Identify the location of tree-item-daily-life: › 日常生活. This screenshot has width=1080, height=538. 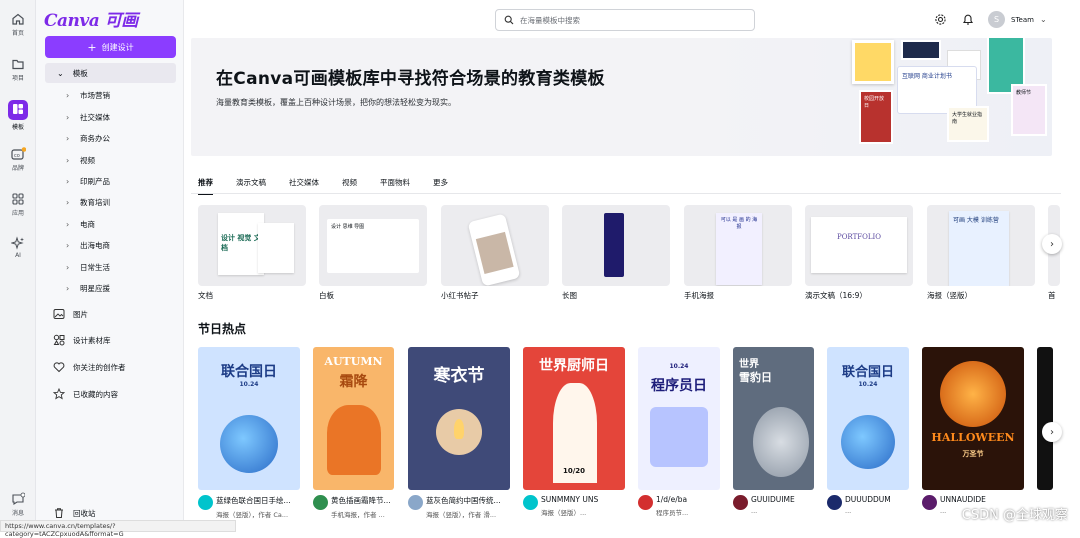
(88, 267).